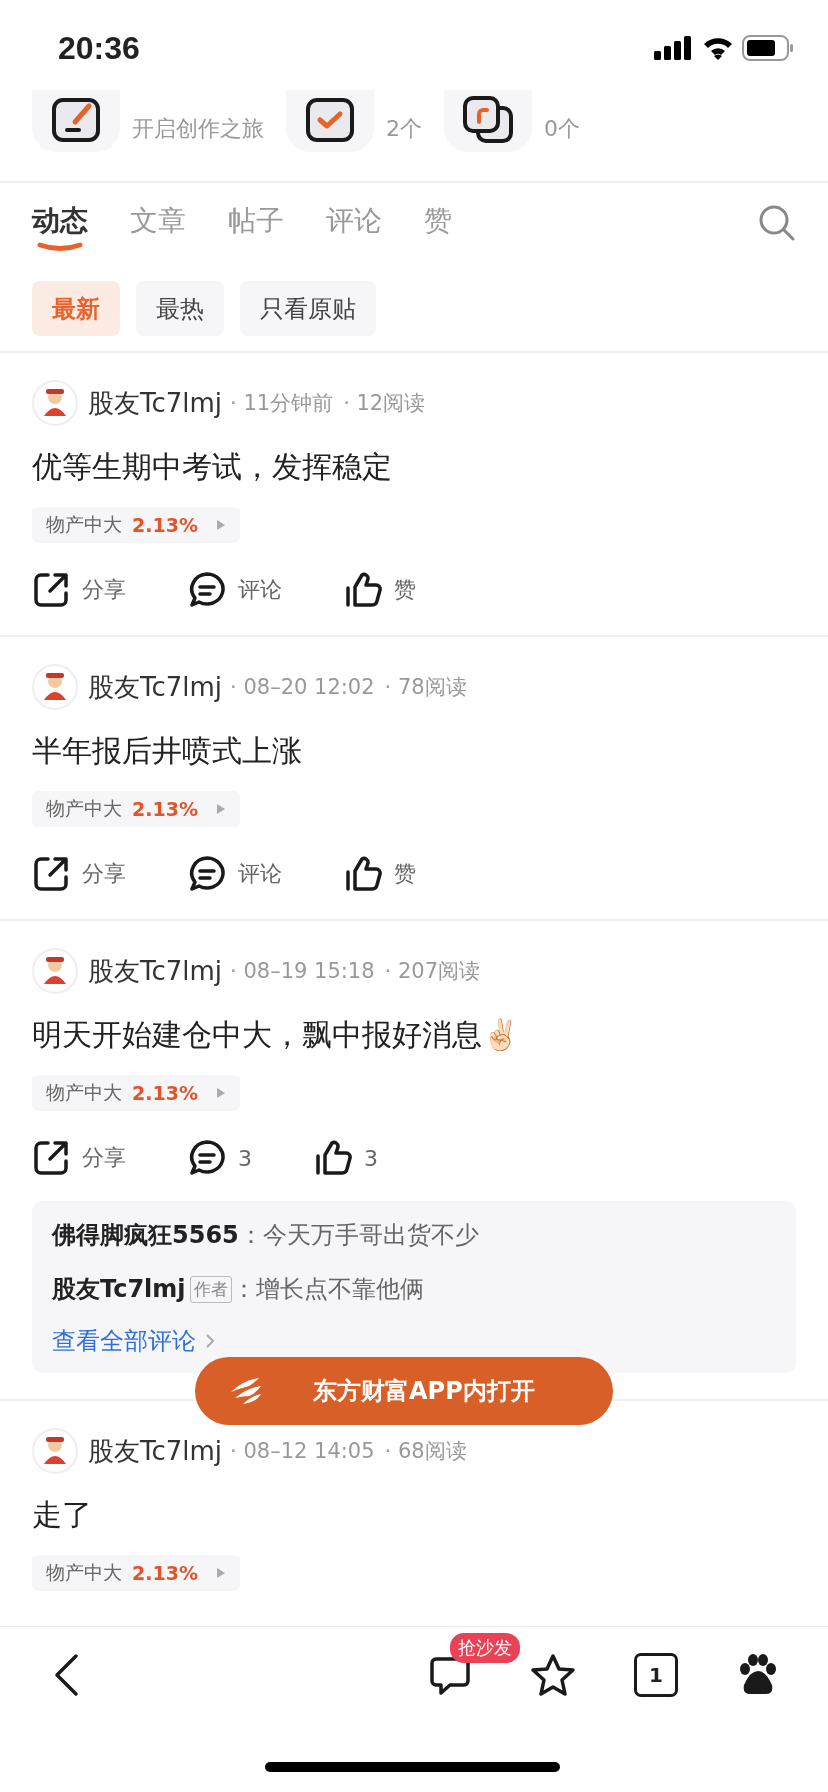 The height and width of the screenshot is (1792, 828). I want to click on post-title: 走了, so click(414, 1515).